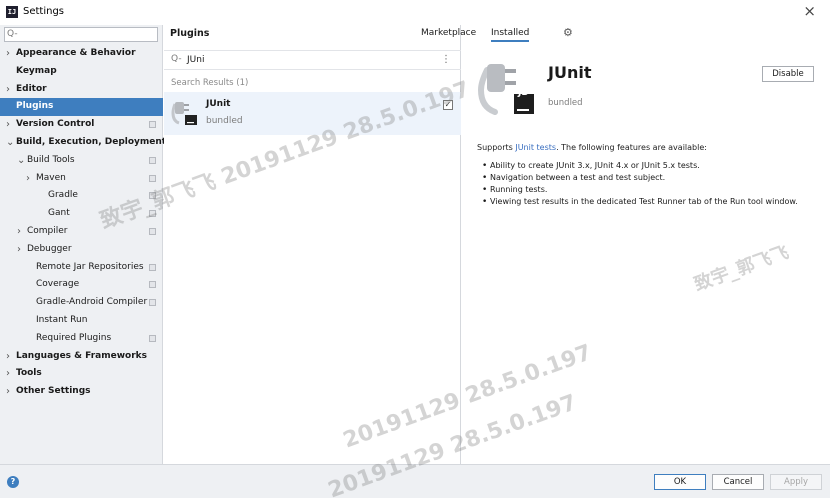 The width and height of the screenshot is (830, 498). I want to click on sidebar-item-label: Gradle, so click(63, 195).